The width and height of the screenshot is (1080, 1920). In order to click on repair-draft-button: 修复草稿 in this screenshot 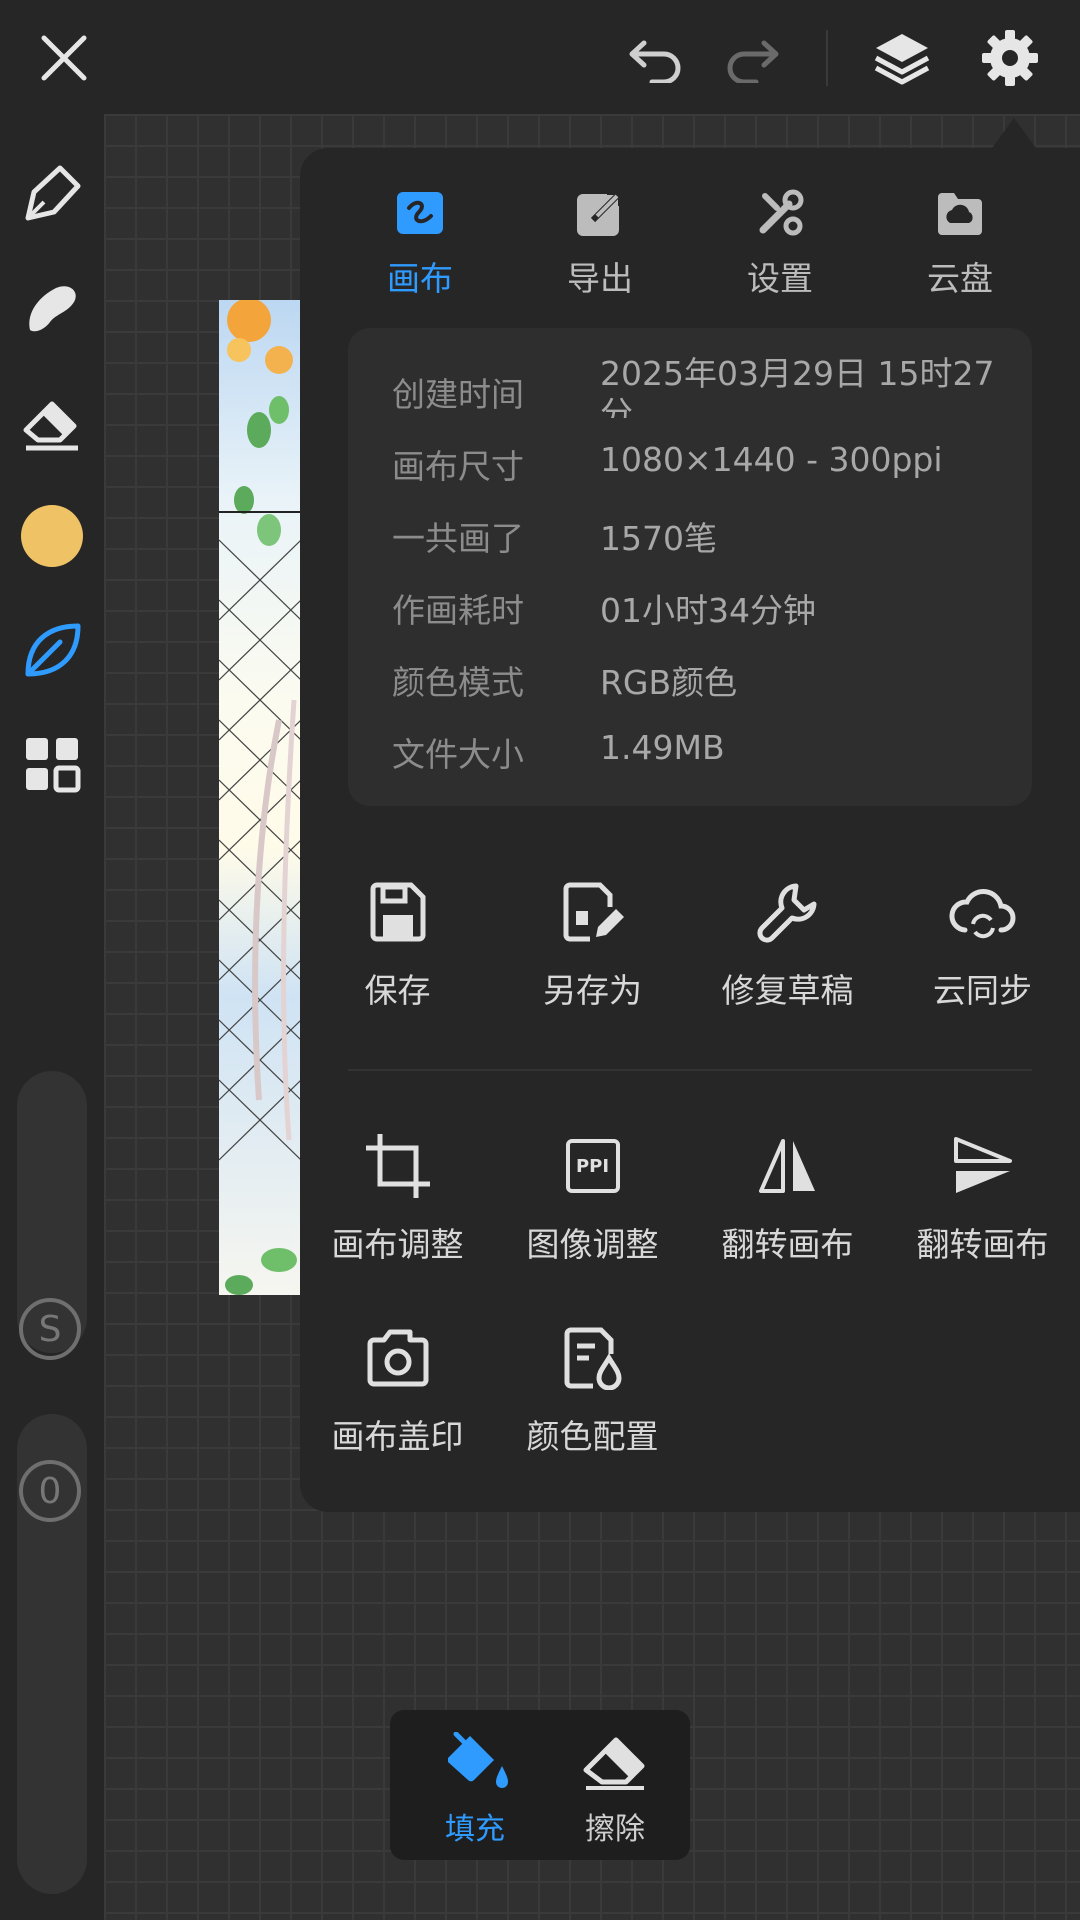, I will do `click(787, 942)`.